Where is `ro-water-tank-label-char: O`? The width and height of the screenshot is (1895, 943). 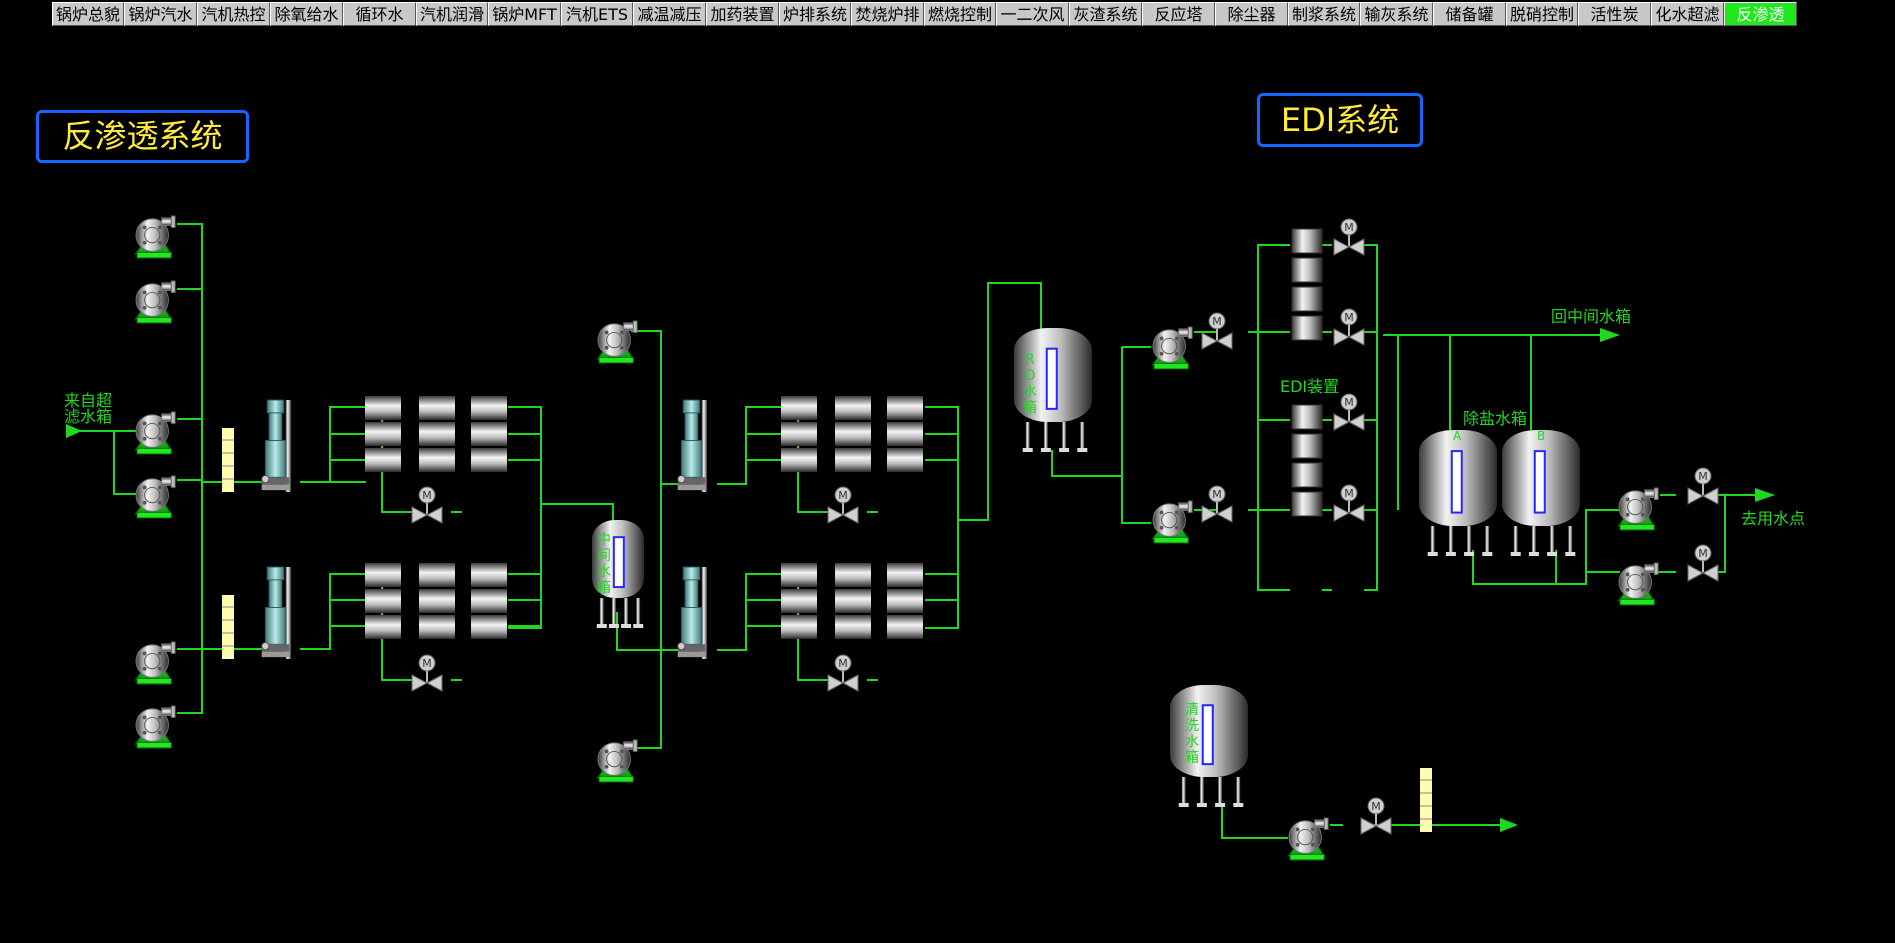
ro-water-tank-label-char: O is located at coordinates (1030, 376).